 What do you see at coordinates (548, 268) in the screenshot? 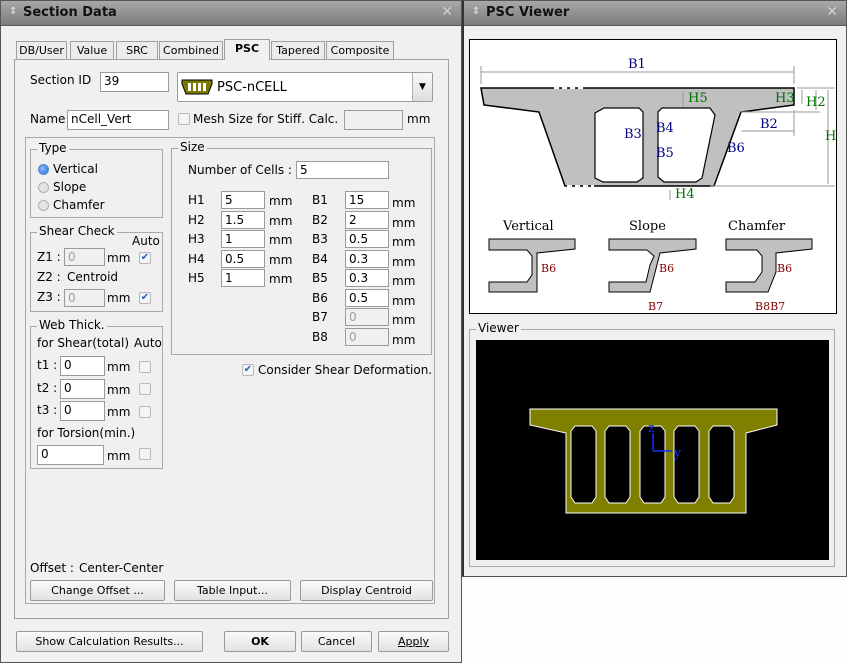
I see `web-type-vertical-b6: B6` at bounding box center [548, 268].